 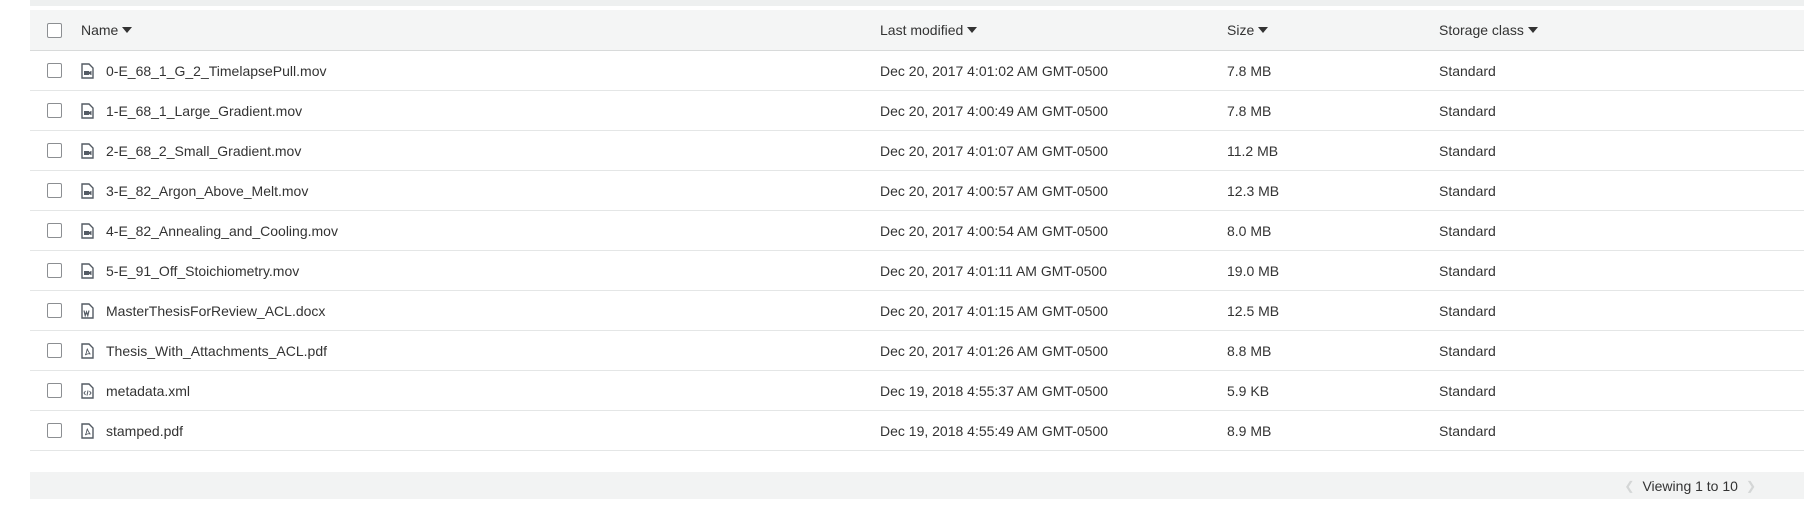 I want to click on code-file-icon, so click(x=87, y=390).